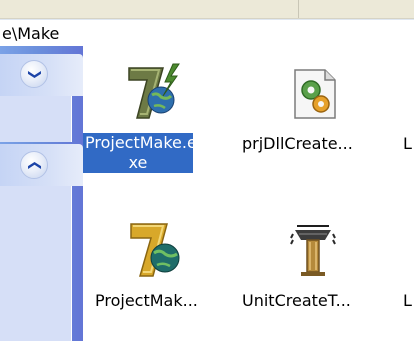  Describe the element at coordinates (313, 250) in the screenshot. I see `unit-column-icon` at that location.